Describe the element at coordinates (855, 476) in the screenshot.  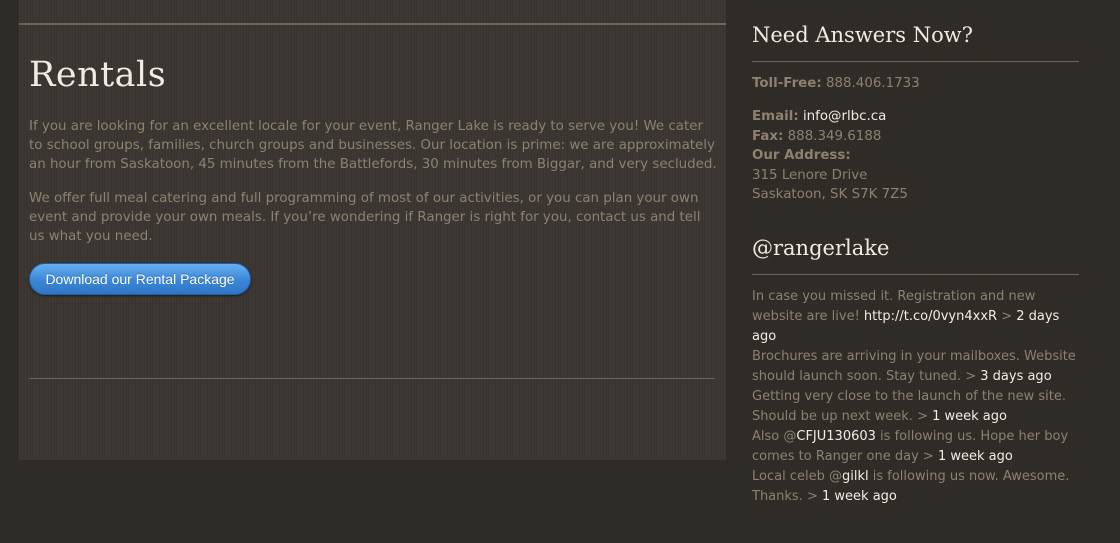
I see `tweet-mention: gilkl` at that location.